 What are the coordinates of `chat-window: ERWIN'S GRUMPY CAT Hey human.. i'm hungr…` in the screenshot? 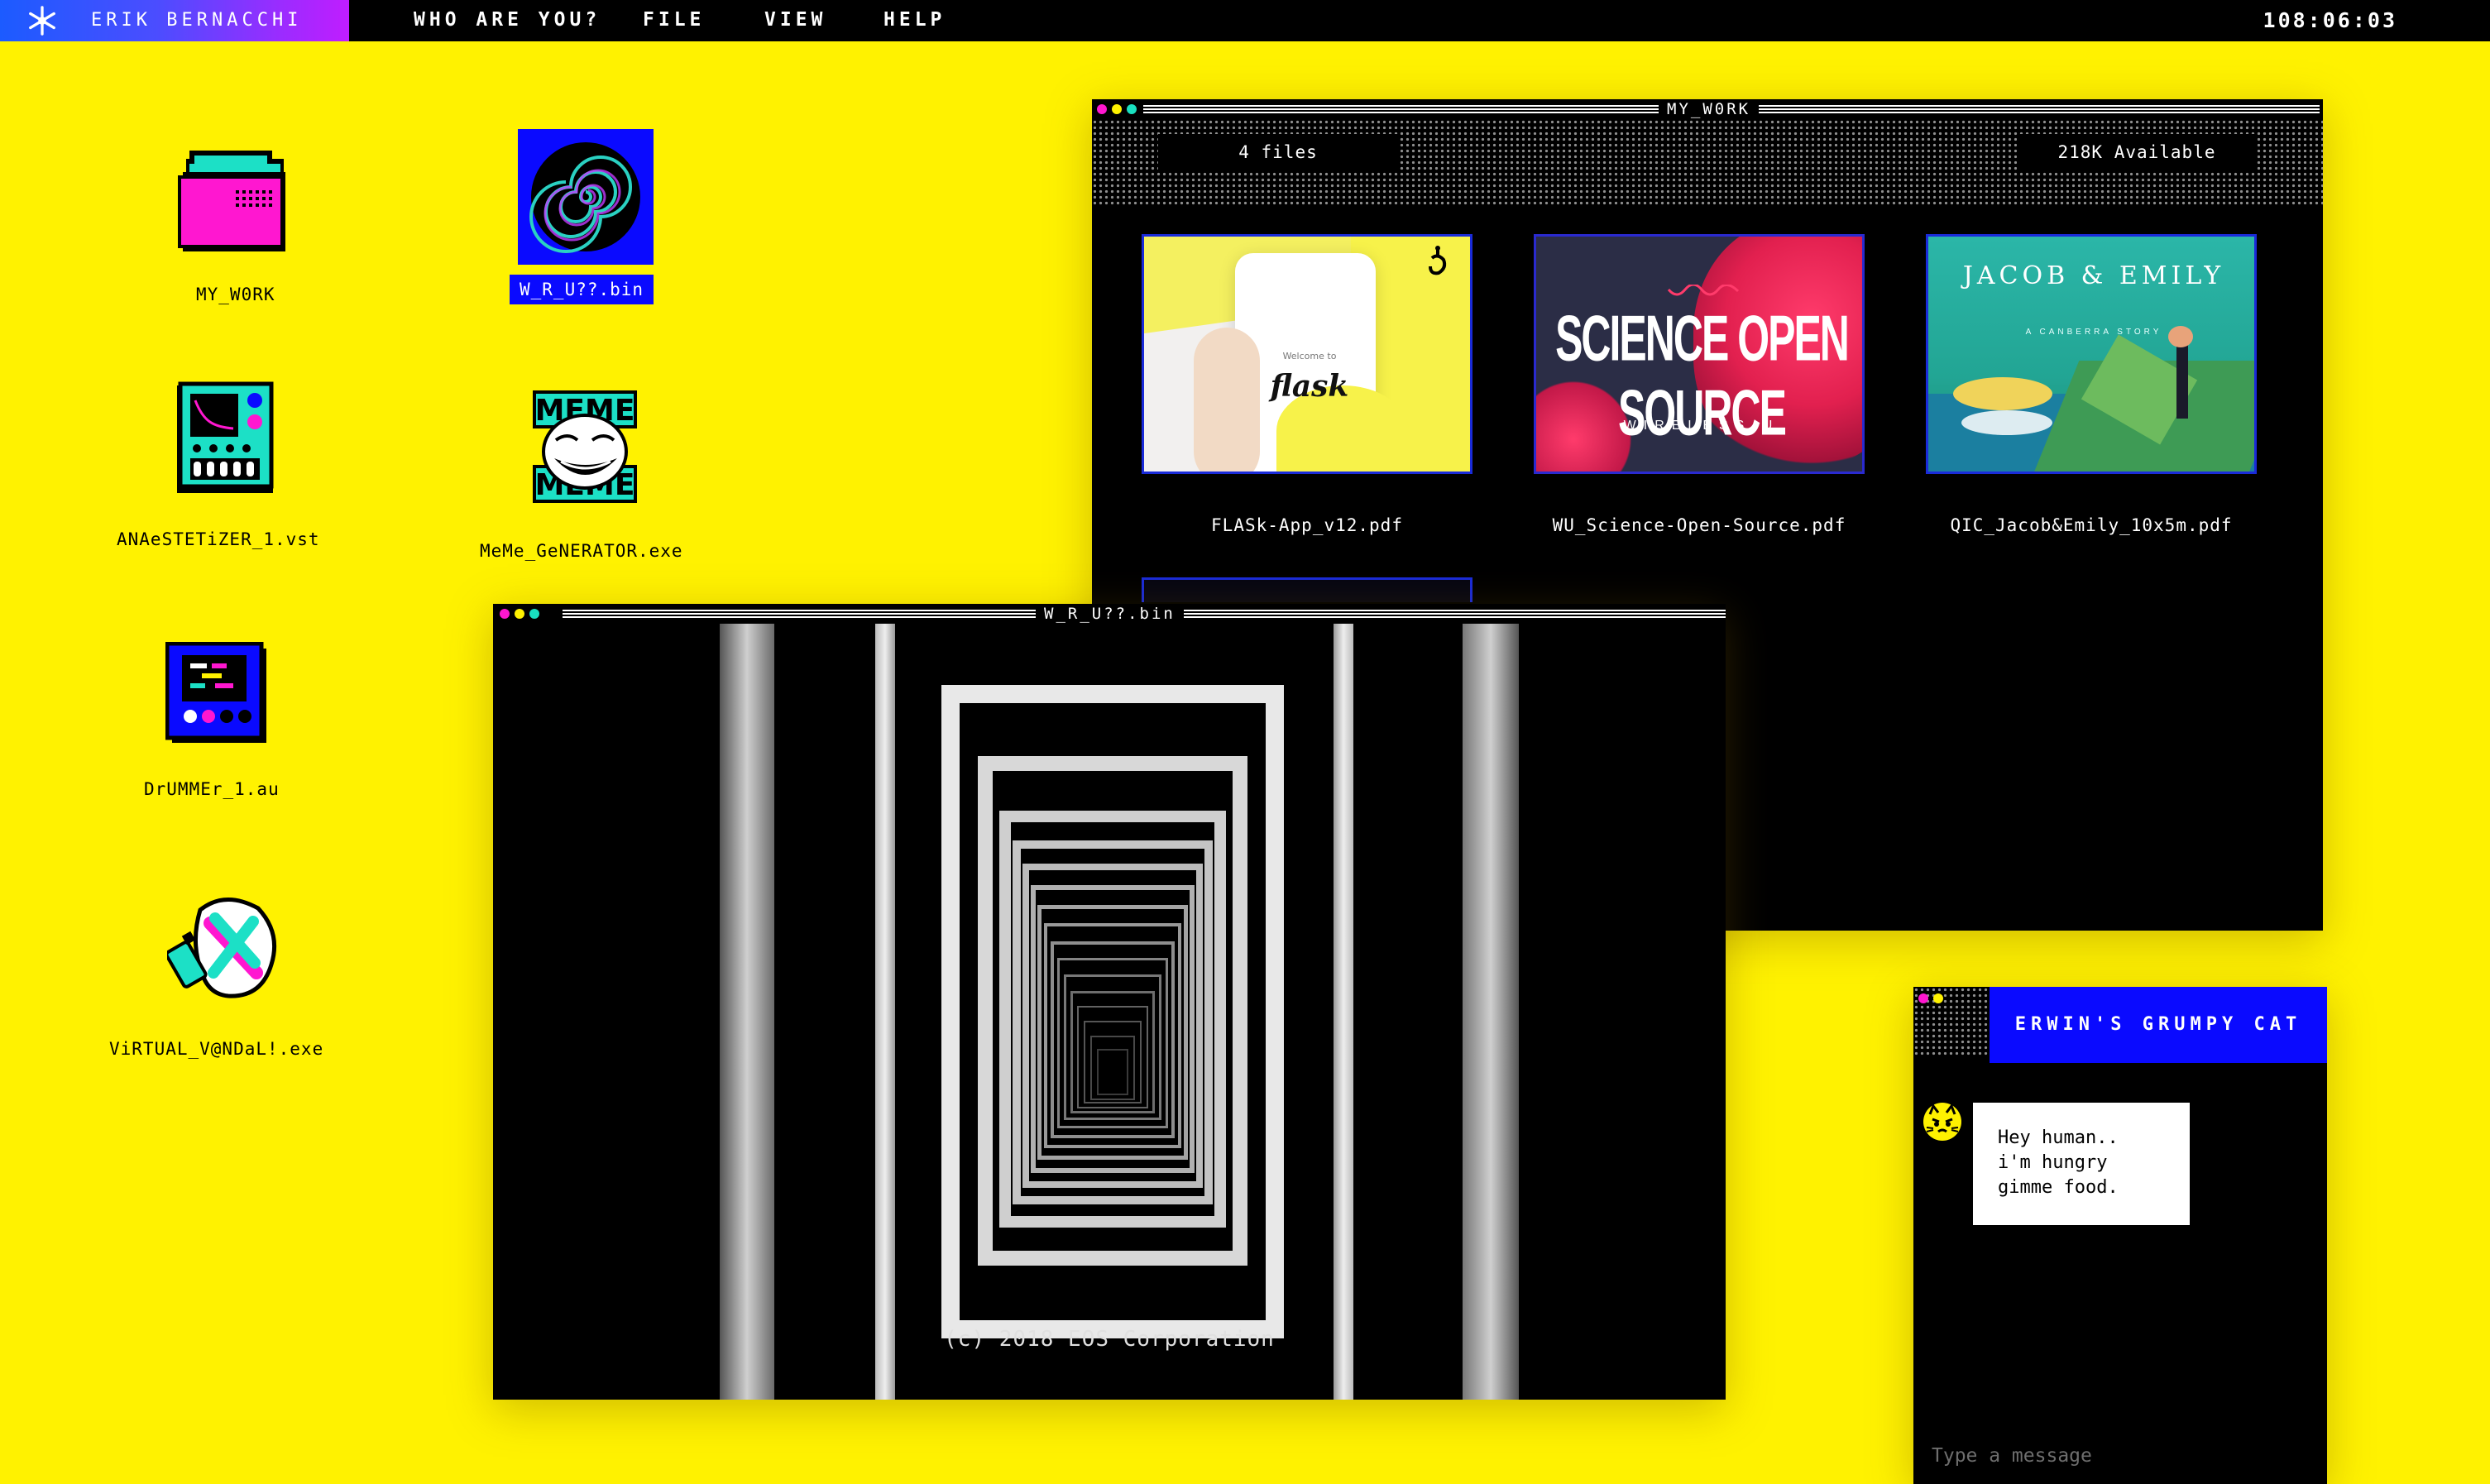 It's located at (2120, 1235).